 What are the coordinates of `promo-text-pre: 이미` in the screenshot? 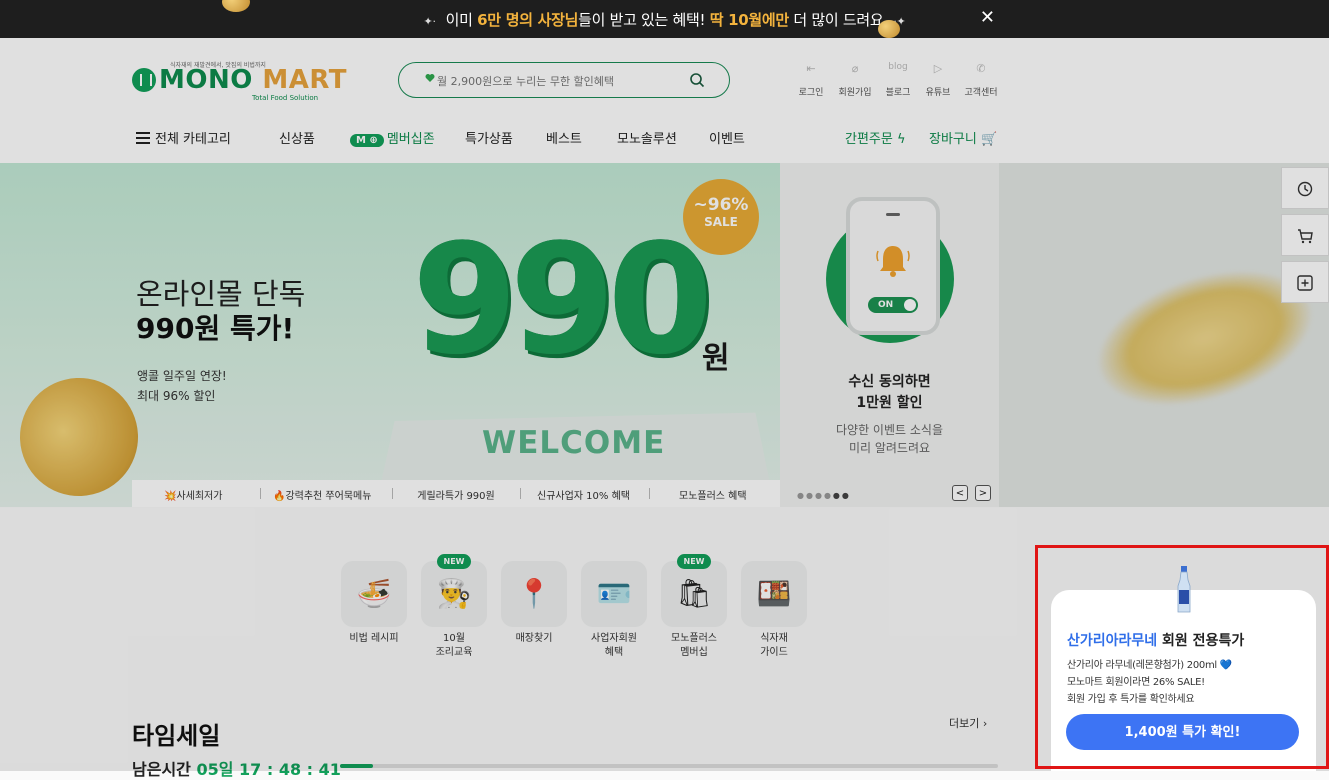 It's located at (461, 20).